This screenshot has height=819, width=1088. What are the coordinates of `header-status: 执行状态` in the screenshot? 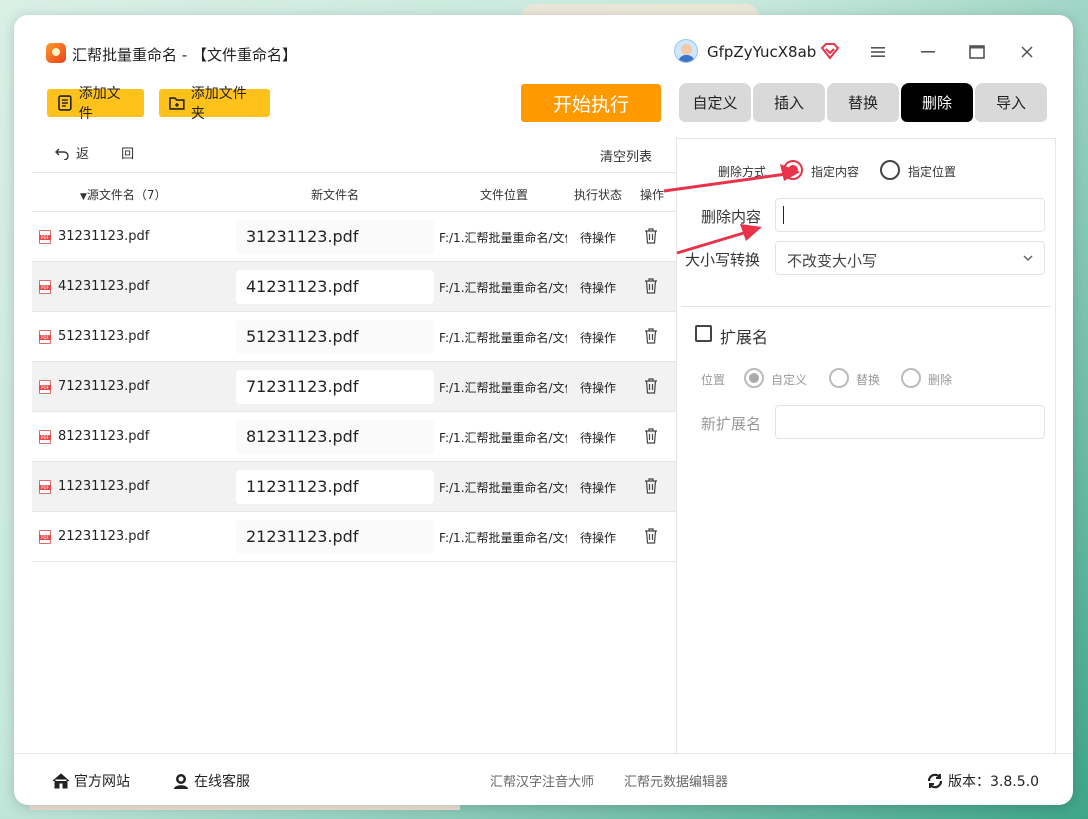 It's located at (598, 195).